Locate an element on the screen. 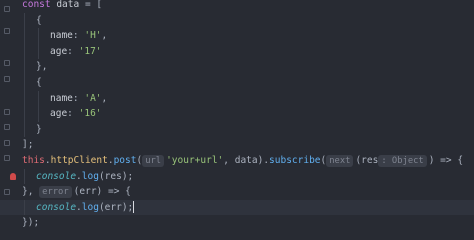 Image resolution: width=474 pixels, height=240 pixels. parameter-hint: error is located at coordinates (55, 192).